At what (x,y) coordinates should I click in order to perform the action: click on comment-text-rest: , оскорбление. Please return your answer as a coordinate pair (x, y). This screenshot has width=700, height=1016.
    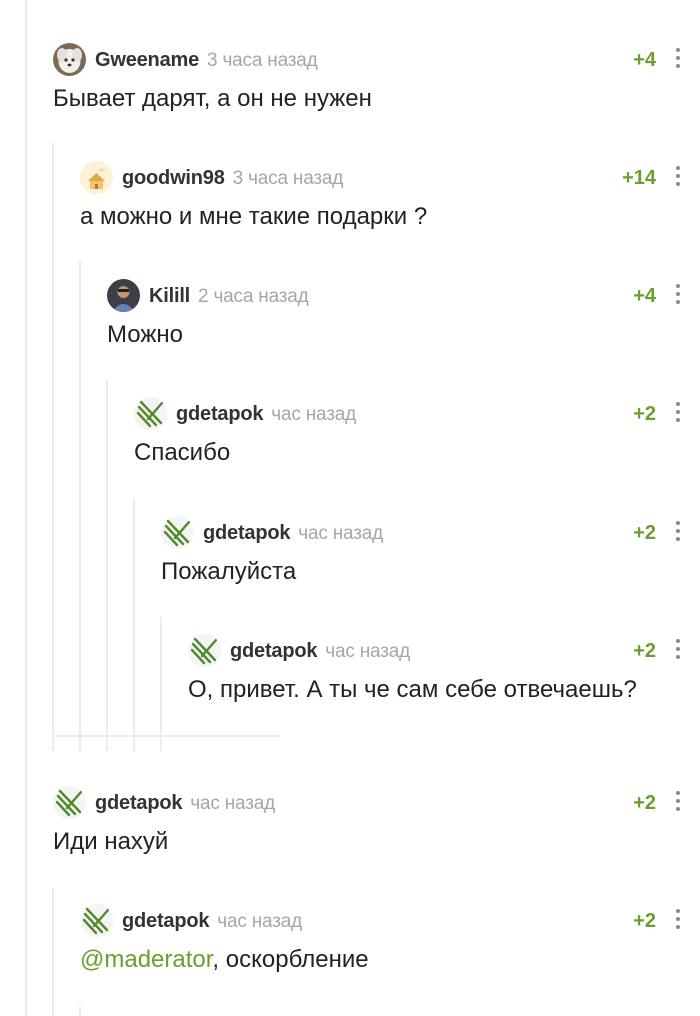
    Looking at the image, I should click on (290, 959).